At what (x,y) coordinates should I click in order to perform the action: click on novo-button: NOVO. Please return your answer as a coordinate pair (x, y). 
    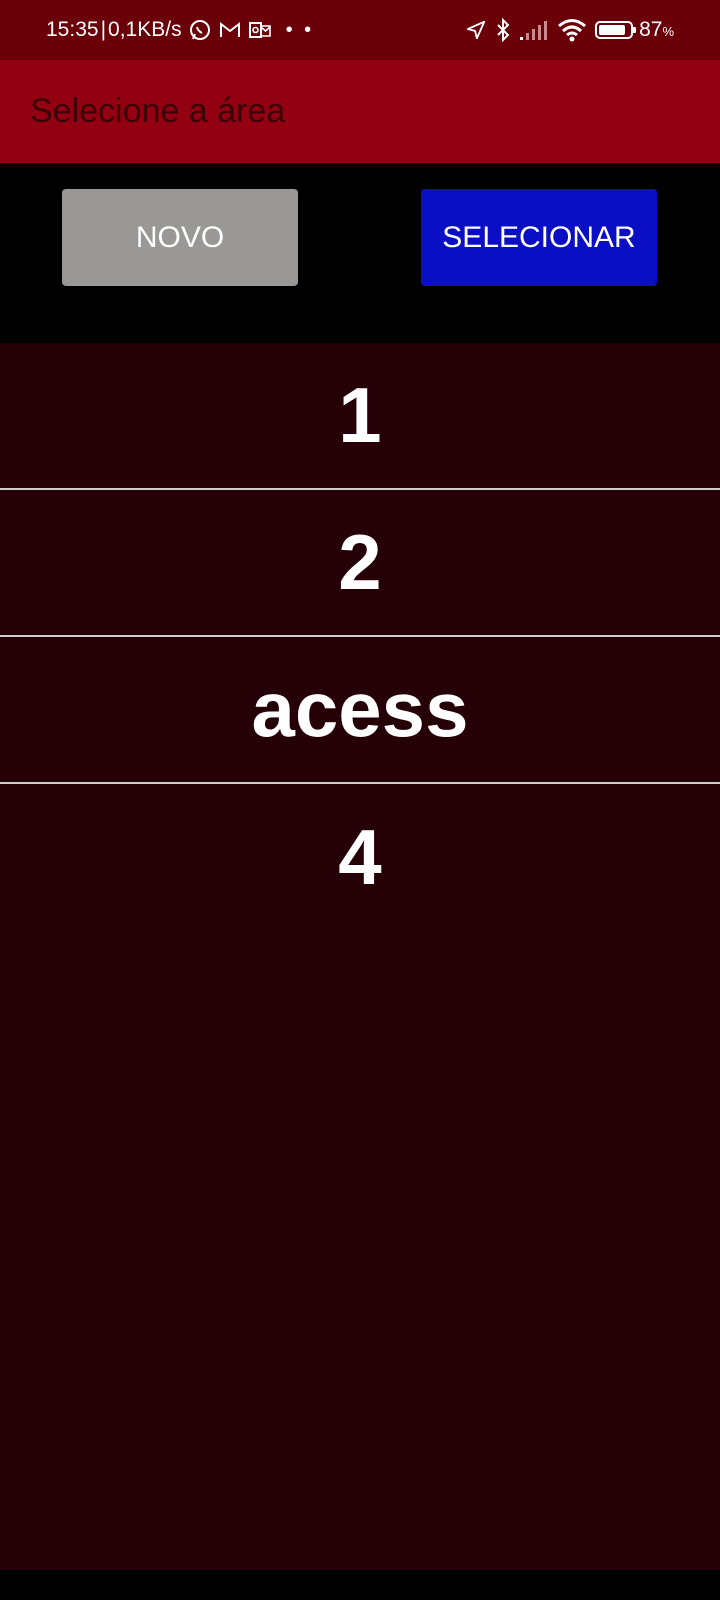
    Looking at the image, I should click on (180, 237).